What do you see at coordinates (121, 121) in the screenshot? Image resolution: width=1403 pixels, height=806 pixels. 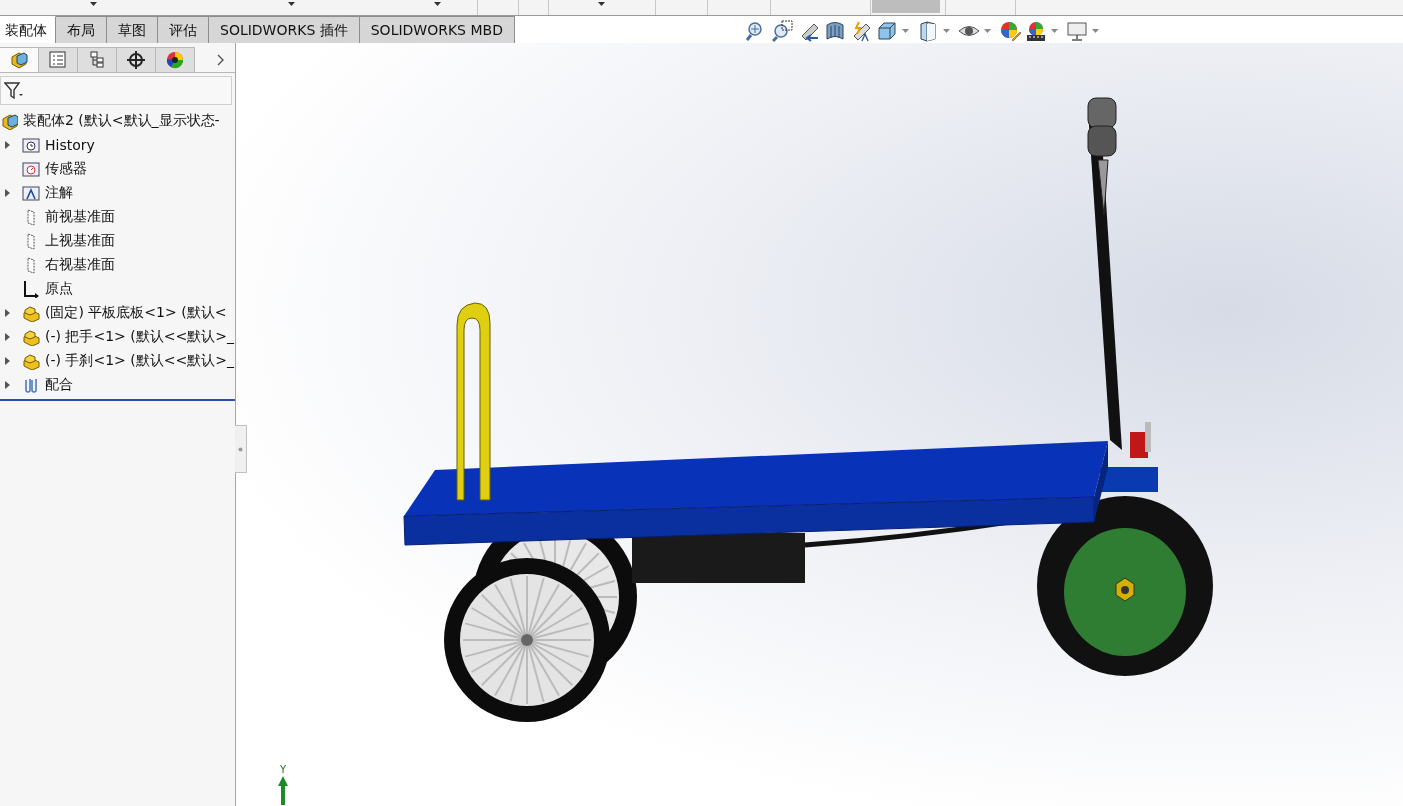 I see `tree-item: 装配体2 (默认<默认_显示状态-` at bounding box center [121, 121].